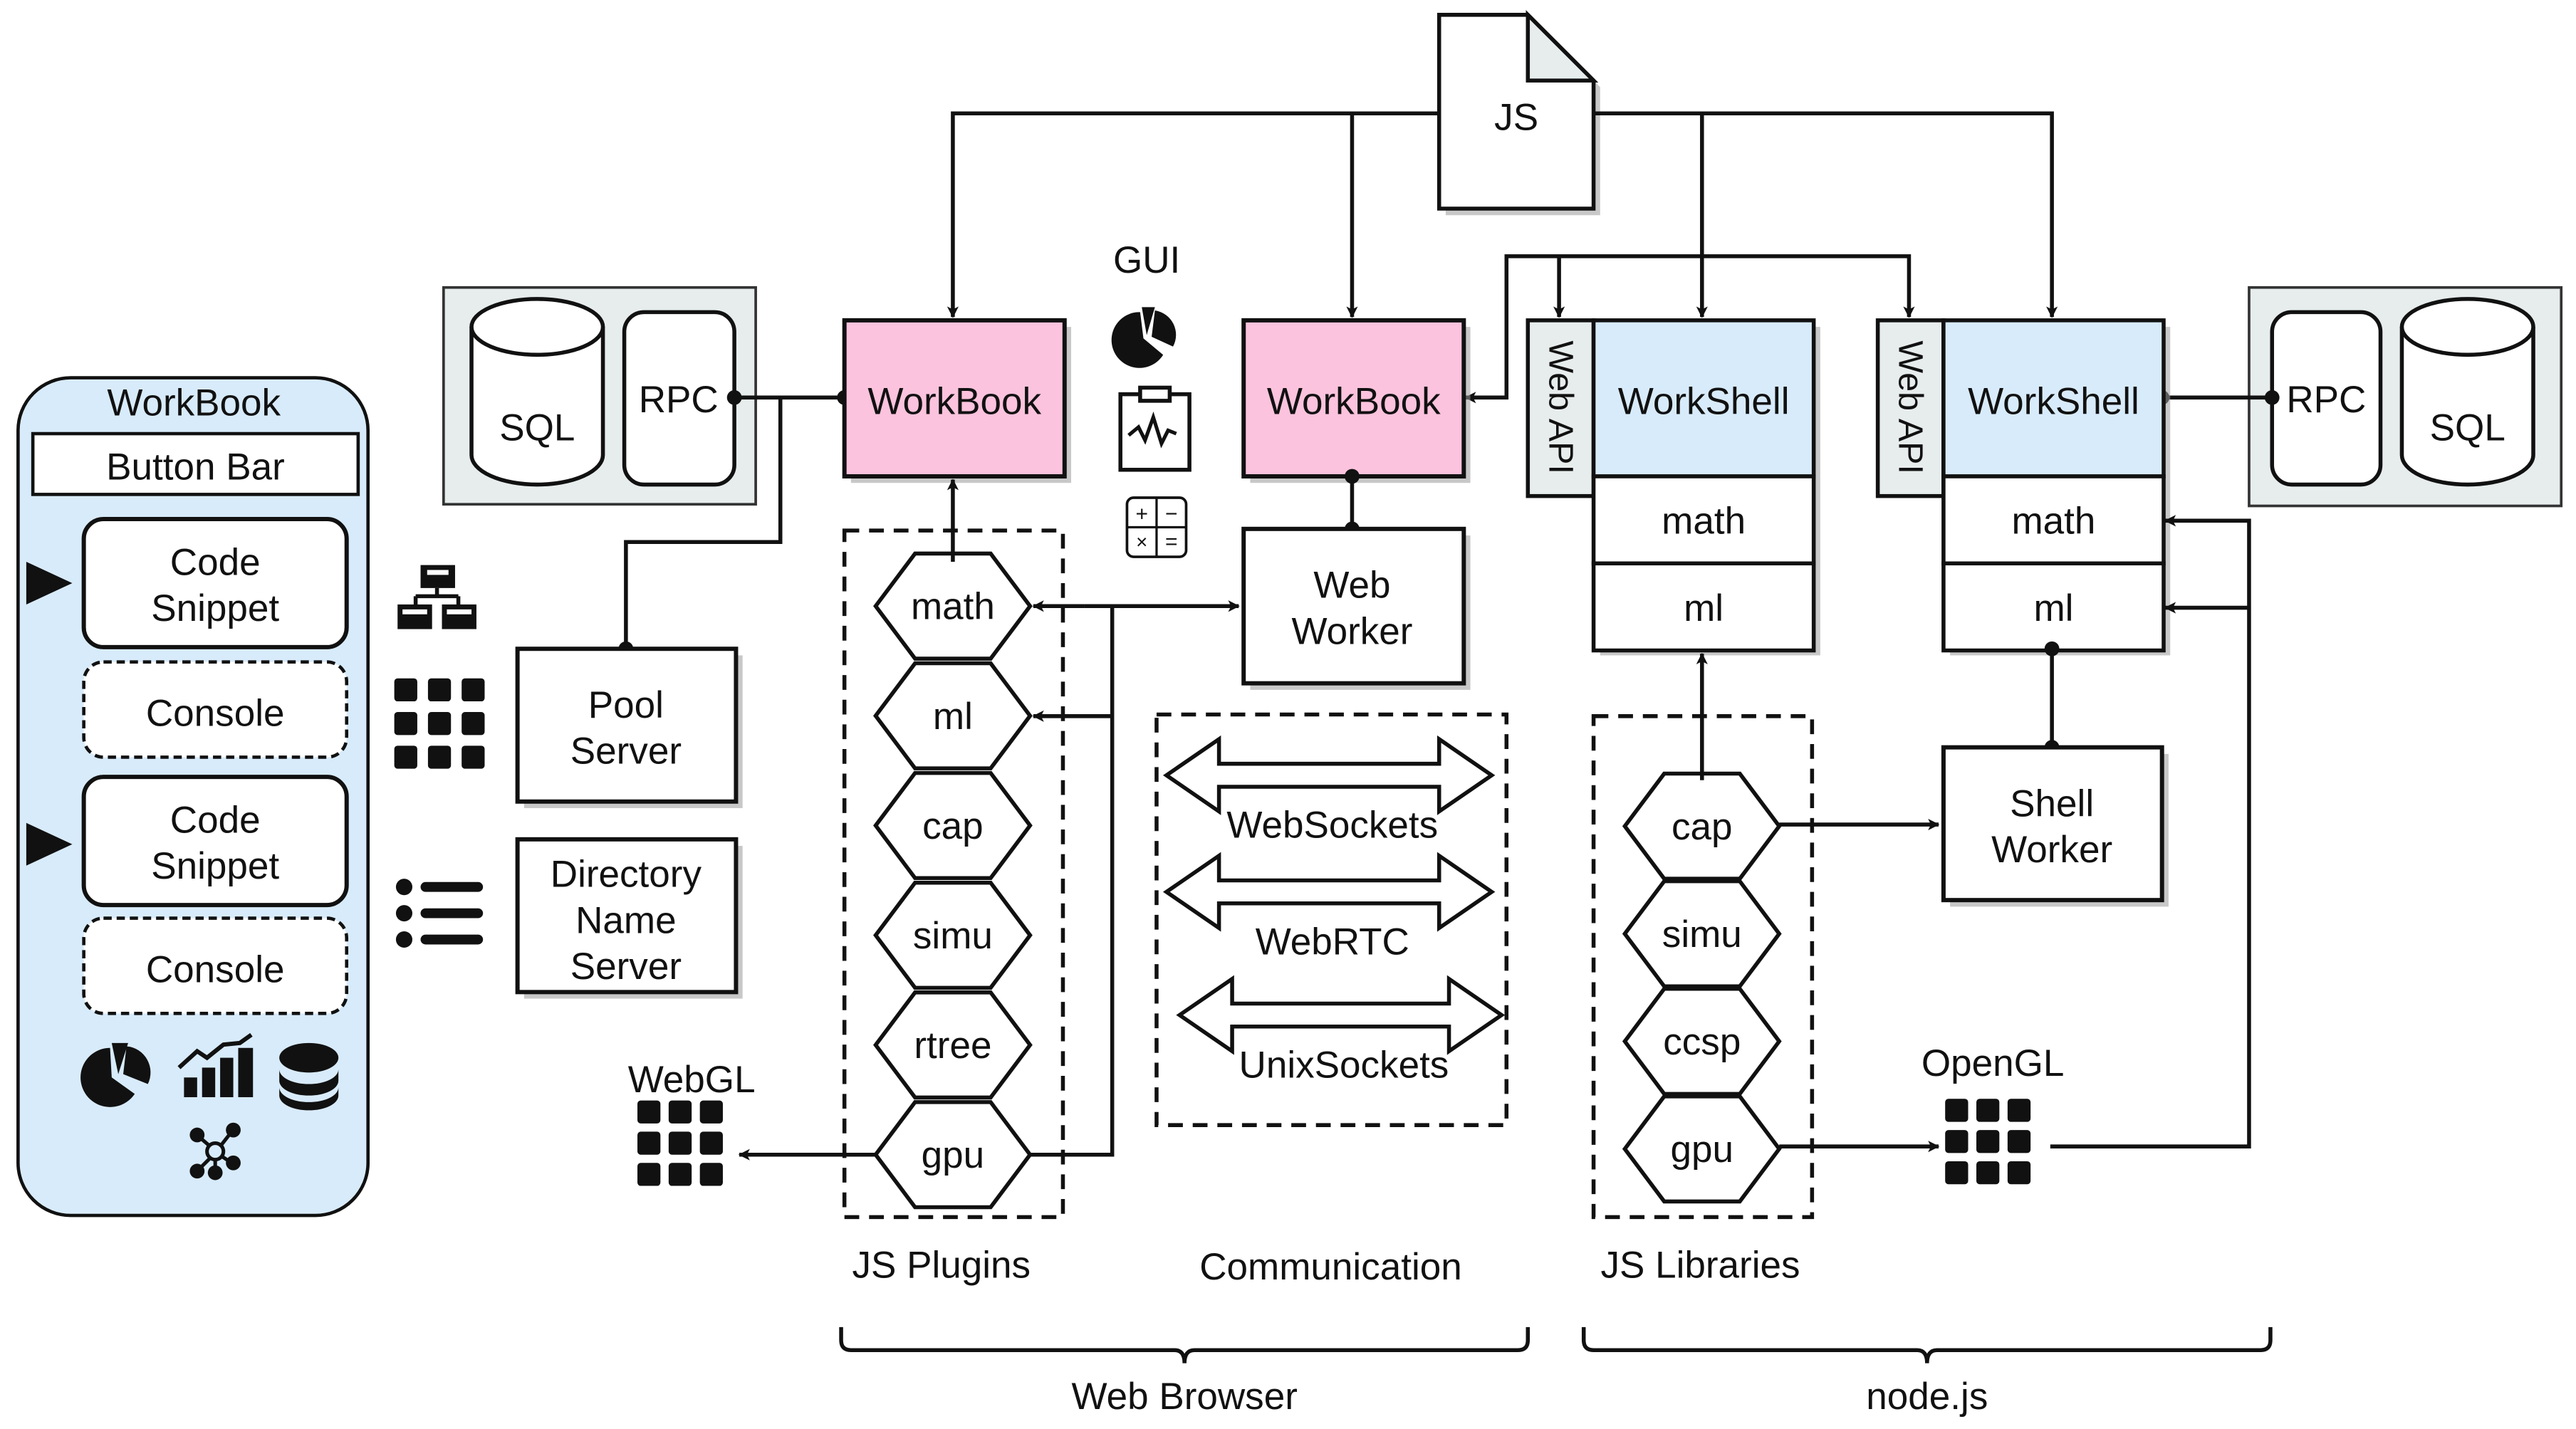 This screenshot has height=1429, width=2576. I want to click on webgl-label: WebGL, so click(692, 1080).